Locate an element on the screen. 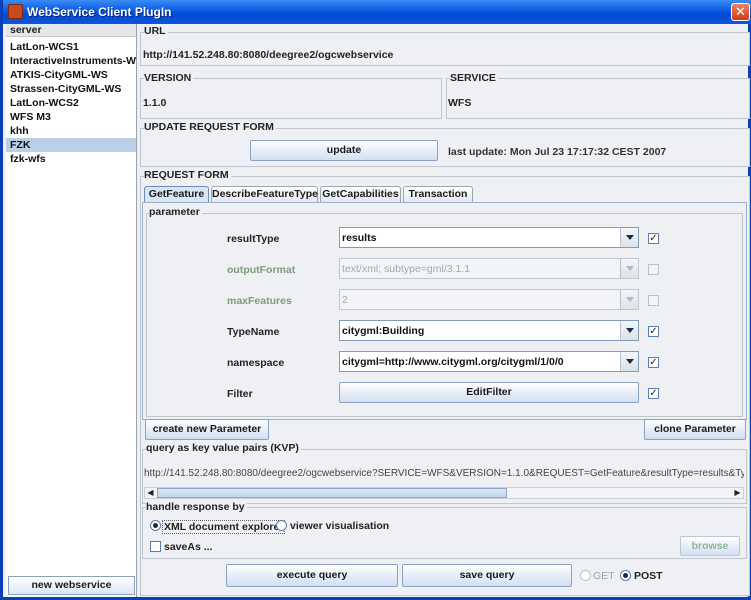  tab-getfeature: GetFeature is located at coordinates (176, 194).